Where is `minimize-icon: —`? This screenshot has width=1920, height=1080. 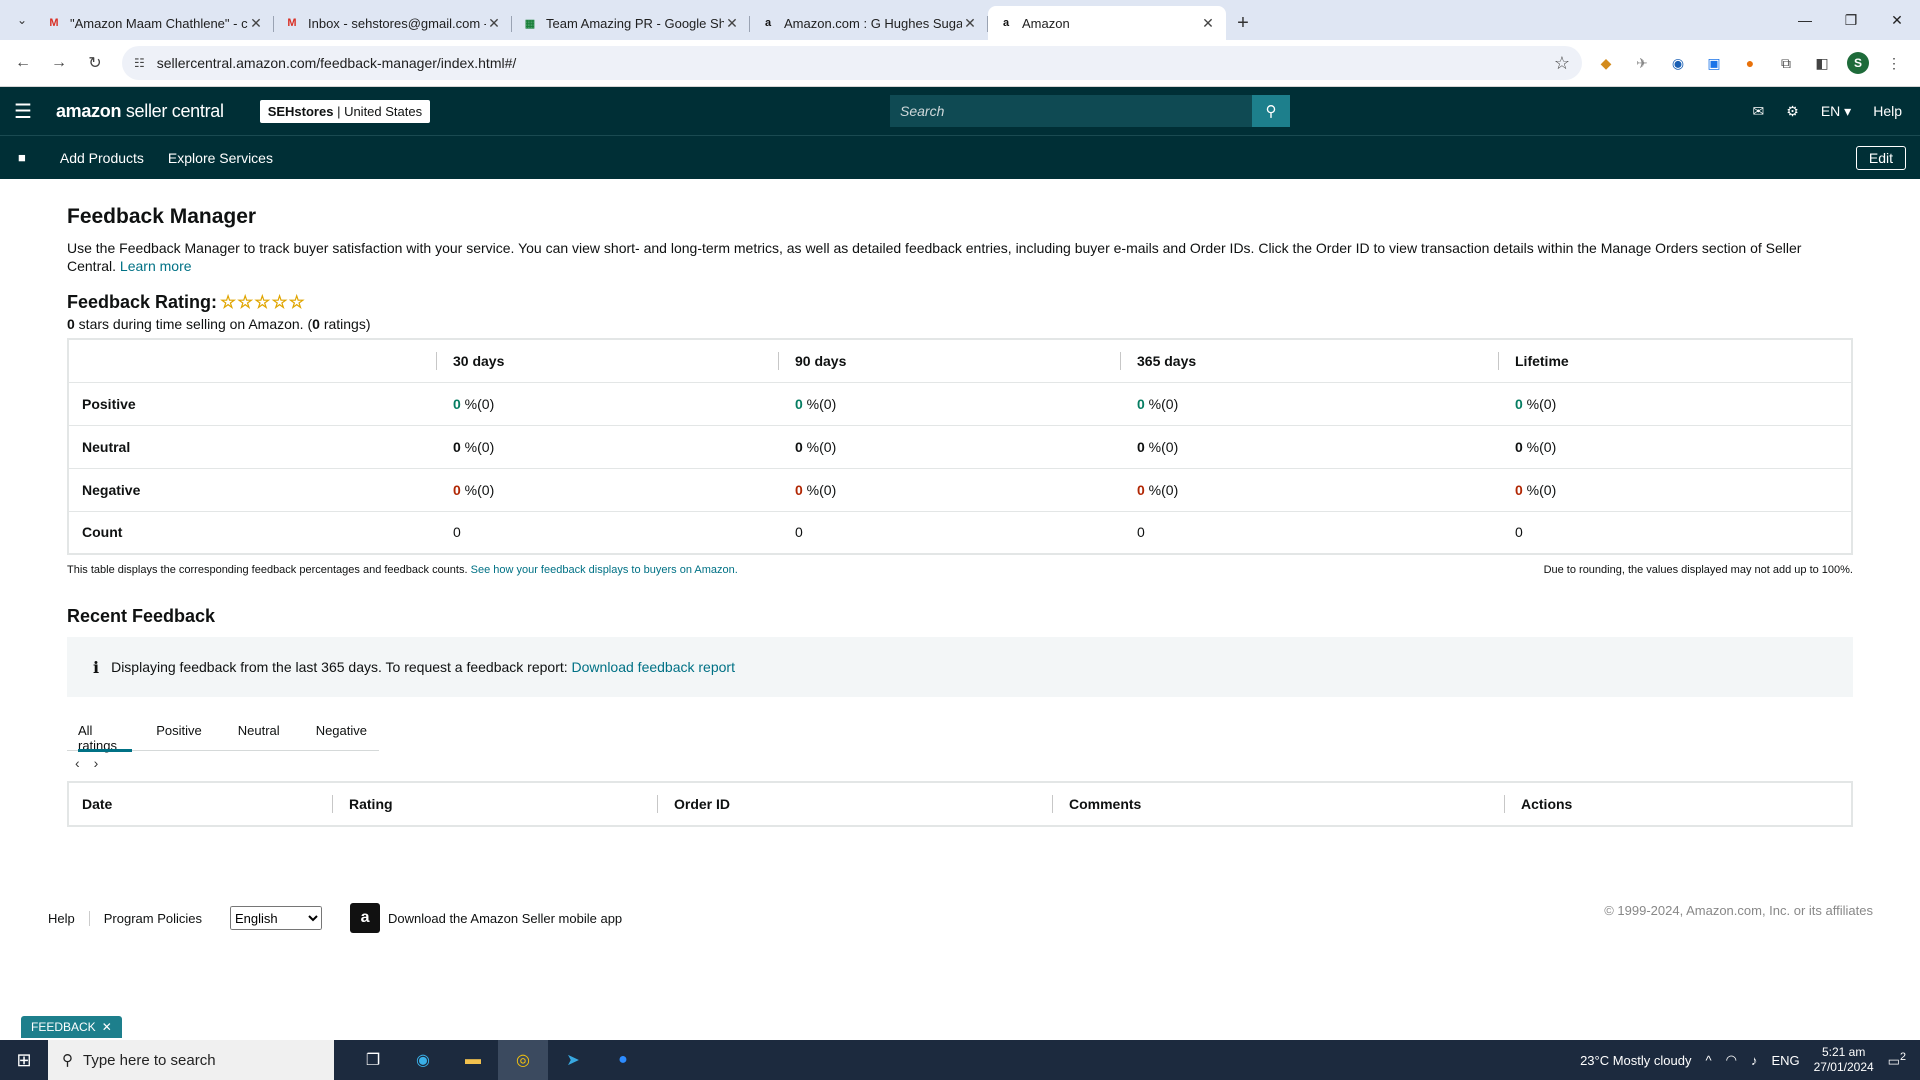 minimize-icon: — is located at coordinates (1805, 20).